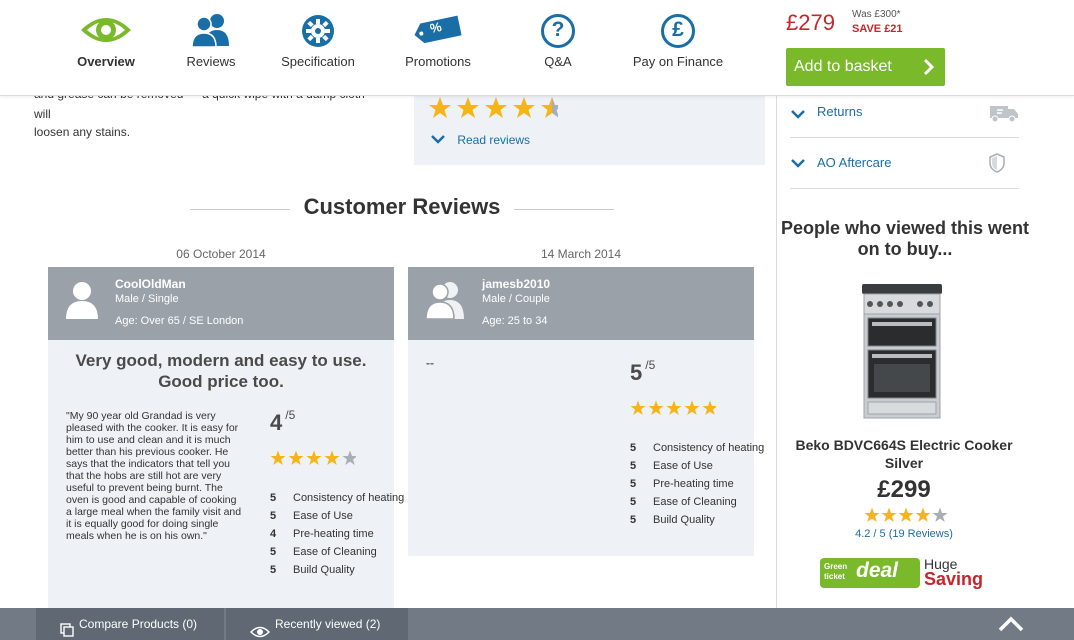  Describe the element at coordinates (854, 162) in the screenshot. I see `accordion-label: AO Aftercare` at that location.